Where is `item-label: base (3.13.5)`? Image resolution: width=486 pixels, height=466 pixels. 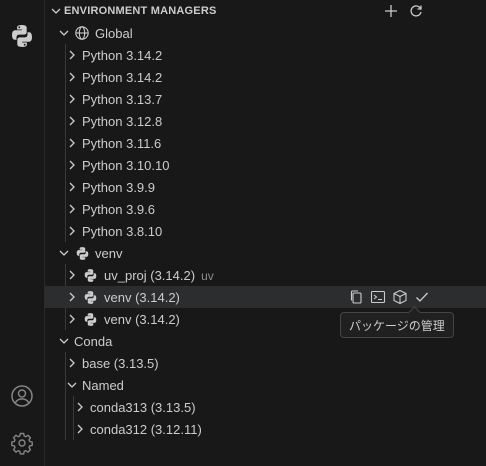 item-label: base (3.13.5) is located at coordinates (120, 363).